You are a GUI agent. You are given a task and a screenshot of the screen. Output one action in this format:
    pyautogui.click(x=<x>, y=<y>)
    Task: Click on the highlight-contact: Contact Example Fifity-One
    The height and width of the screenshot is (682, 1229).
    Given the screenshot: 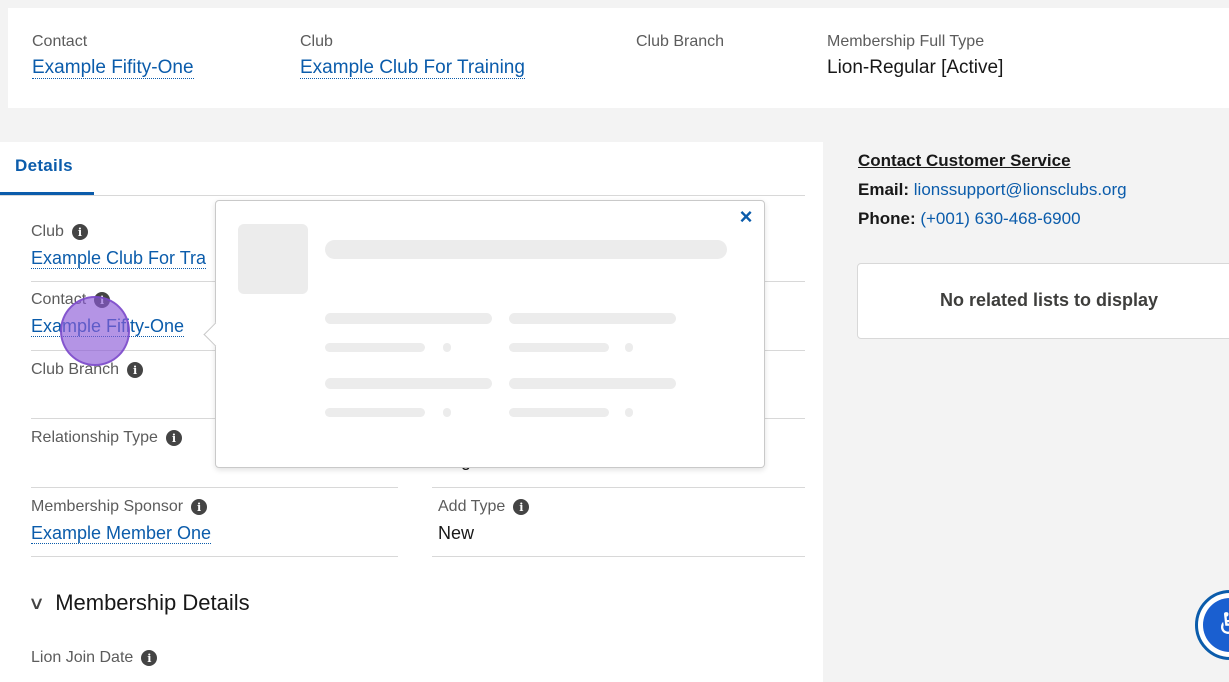 What is the action you would take?
    pyautogui.click(x=113, y=56)
    